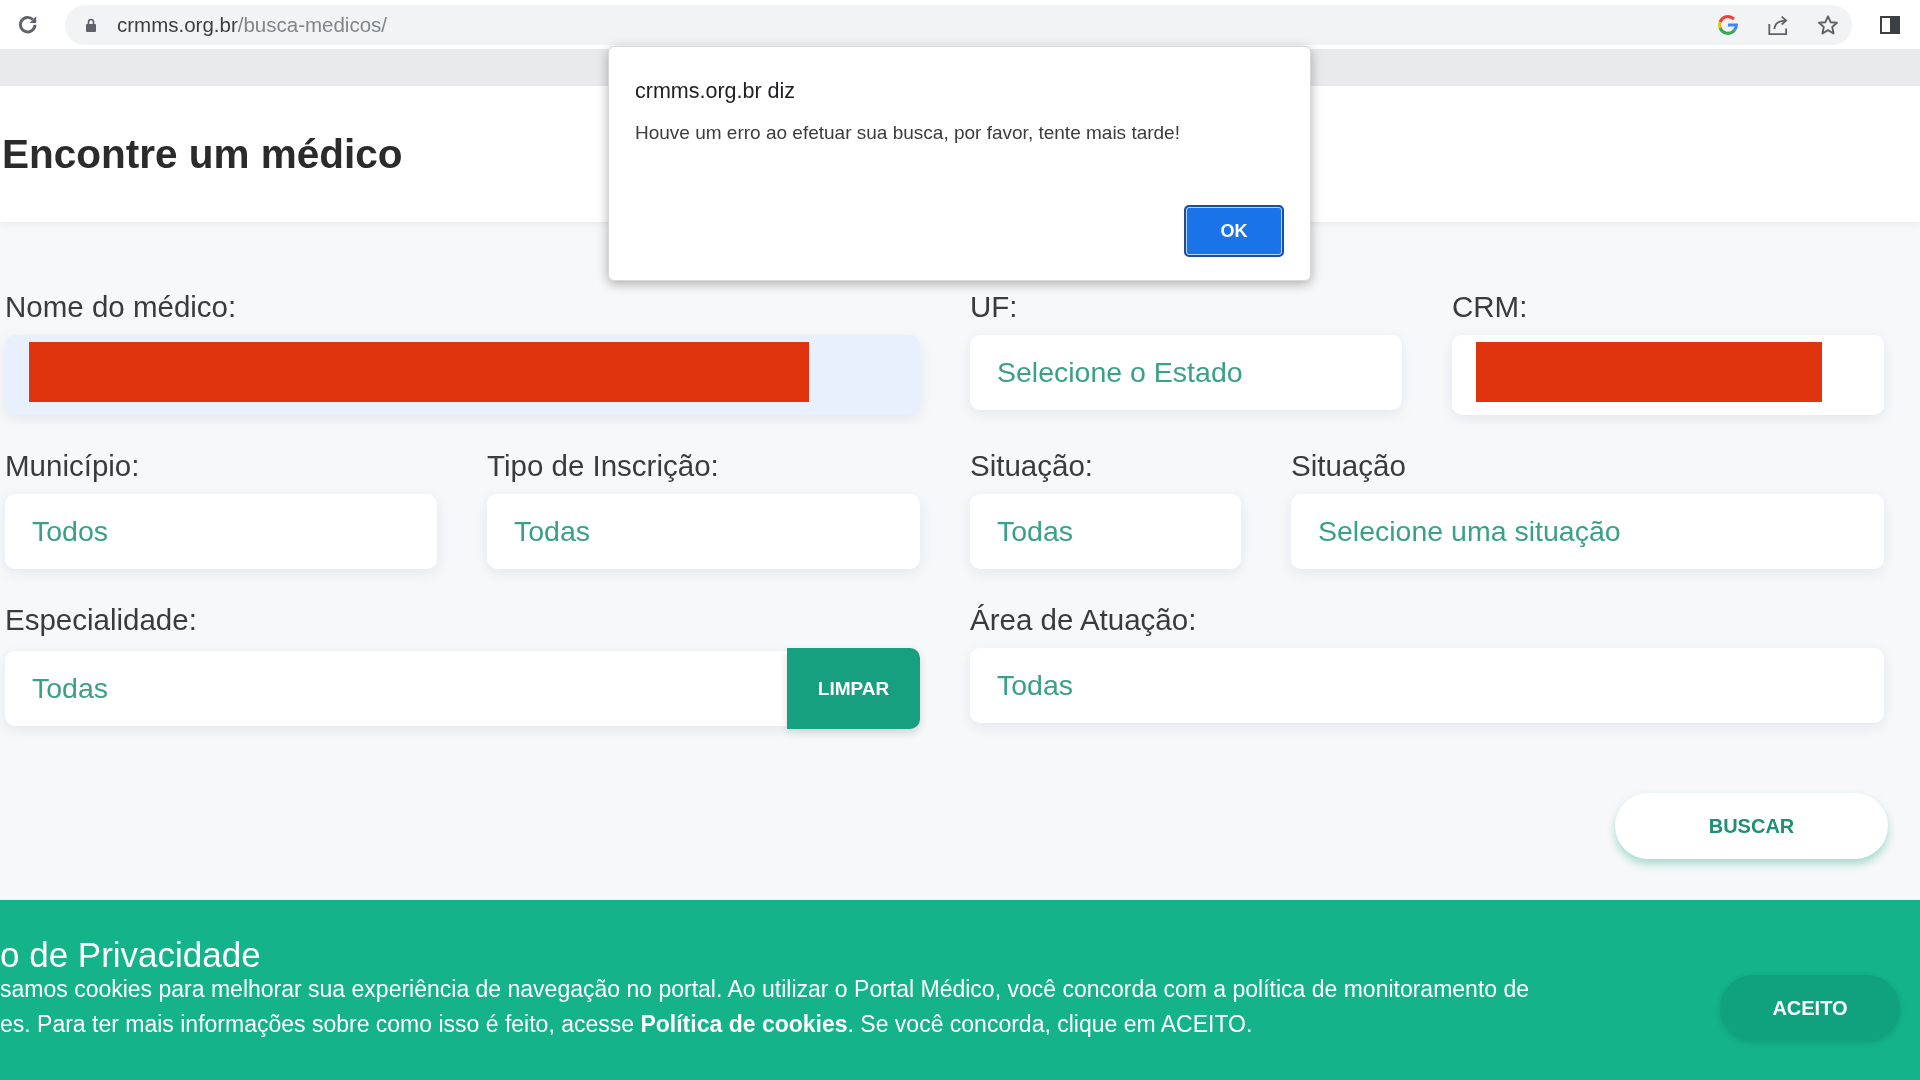 This screenshot has width=1920, height=1080. What do you see at coordinates (715, 91) in the screenshot?
I see `dialog-title: crmms.org.br diz` at bounding box center [715, 91].